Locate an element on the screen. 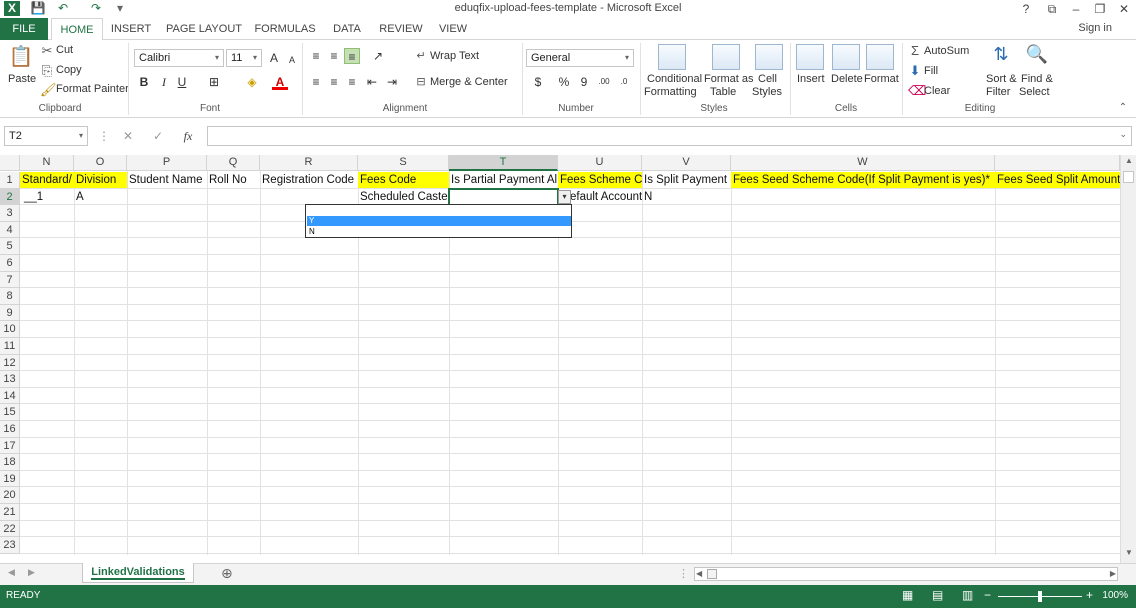 This screenshot has height=608, width=1136. row-header: 14 is located at coordinates (10, 396).